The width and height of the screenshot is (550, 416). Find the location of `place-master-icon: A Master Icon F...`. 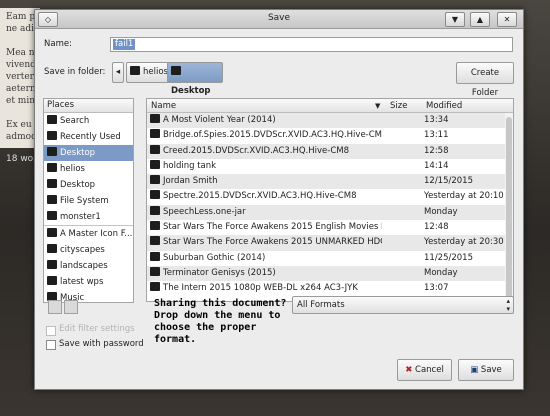

place-master-icon: A Master Icon F... is located at coordinates (88, 233).